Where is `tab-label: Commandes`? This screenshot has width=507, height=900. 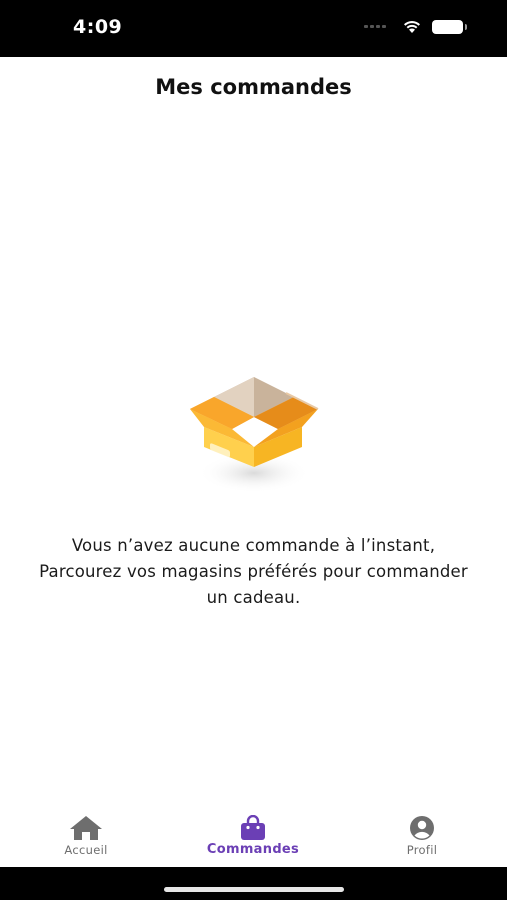 tab-label: Commandes is located at coordinates (253, 849).